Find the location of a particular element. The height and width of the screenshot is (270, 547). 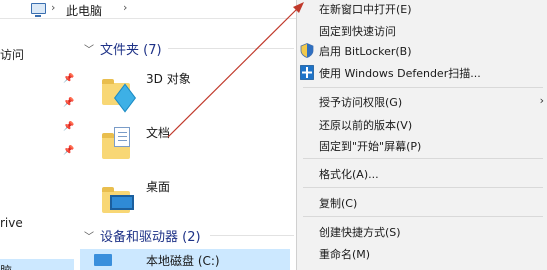

group-header-label: 设备和驱动器 (2) is located at coordinates (150, 237).